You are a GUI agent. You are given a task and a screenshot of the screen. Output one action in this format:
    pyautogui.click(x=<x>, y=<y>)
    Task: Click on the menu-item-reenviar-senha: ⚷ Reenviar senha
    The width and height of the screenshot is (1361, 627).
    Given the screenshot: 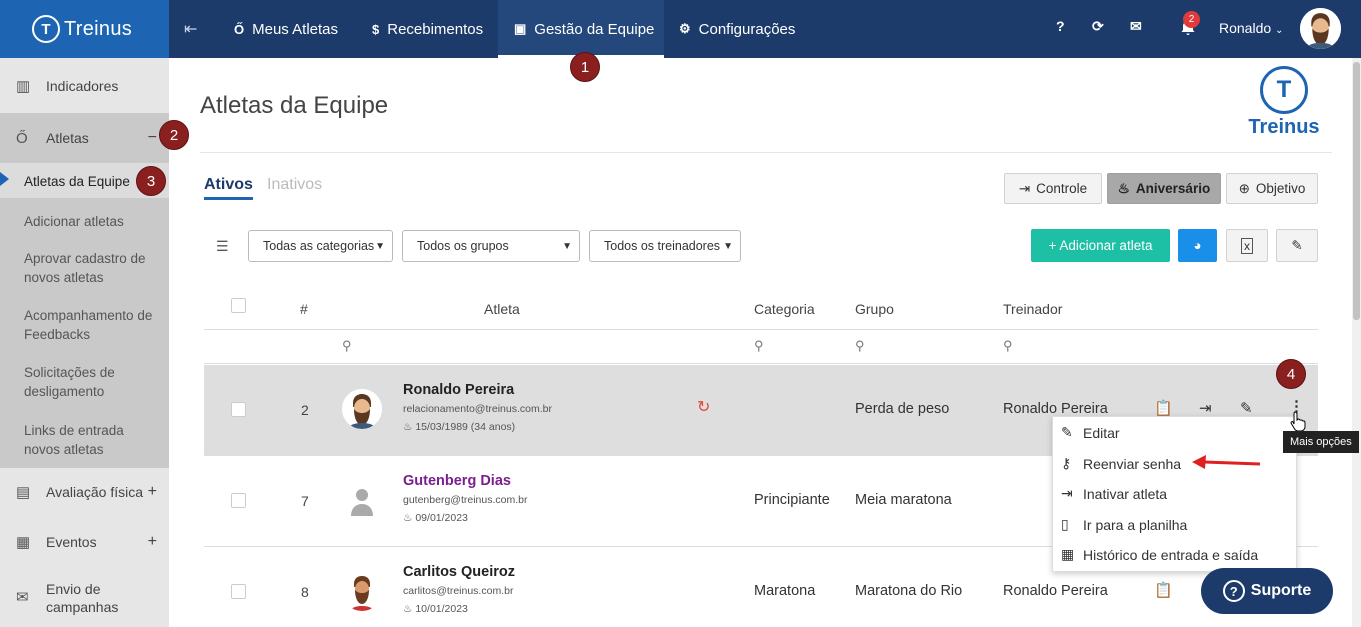 What is the action you would take?
    pyautogui.click(x=1121, y=463)
    